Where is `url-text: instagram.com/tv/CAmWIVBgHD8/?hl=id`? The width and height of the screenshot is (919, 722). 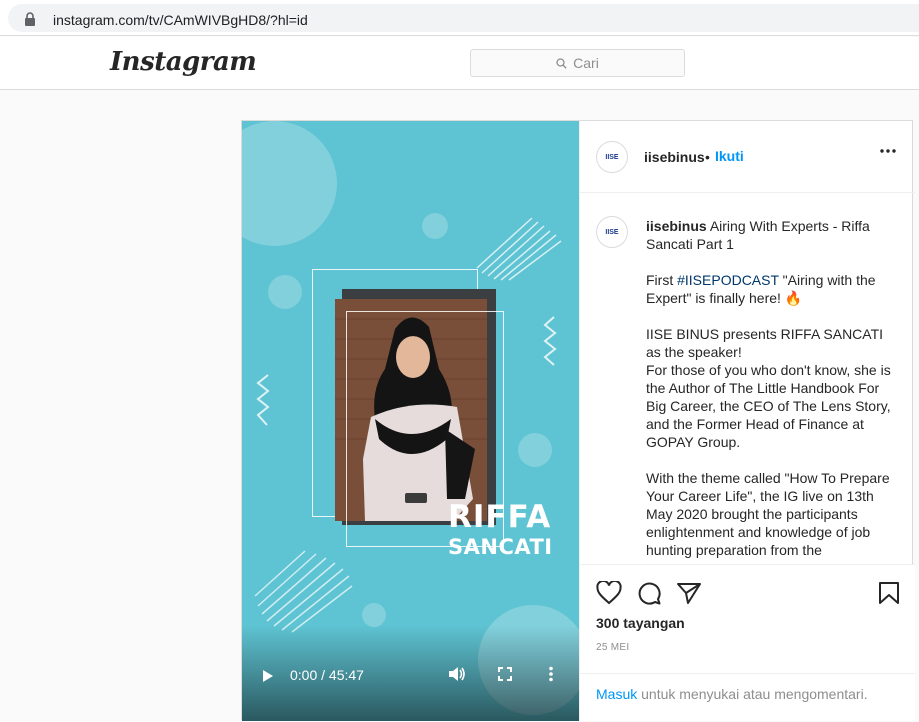 url-text: instagram.com/tv/CAmWIVBgHD8/?hl=id is located at coordinates (180, 20).